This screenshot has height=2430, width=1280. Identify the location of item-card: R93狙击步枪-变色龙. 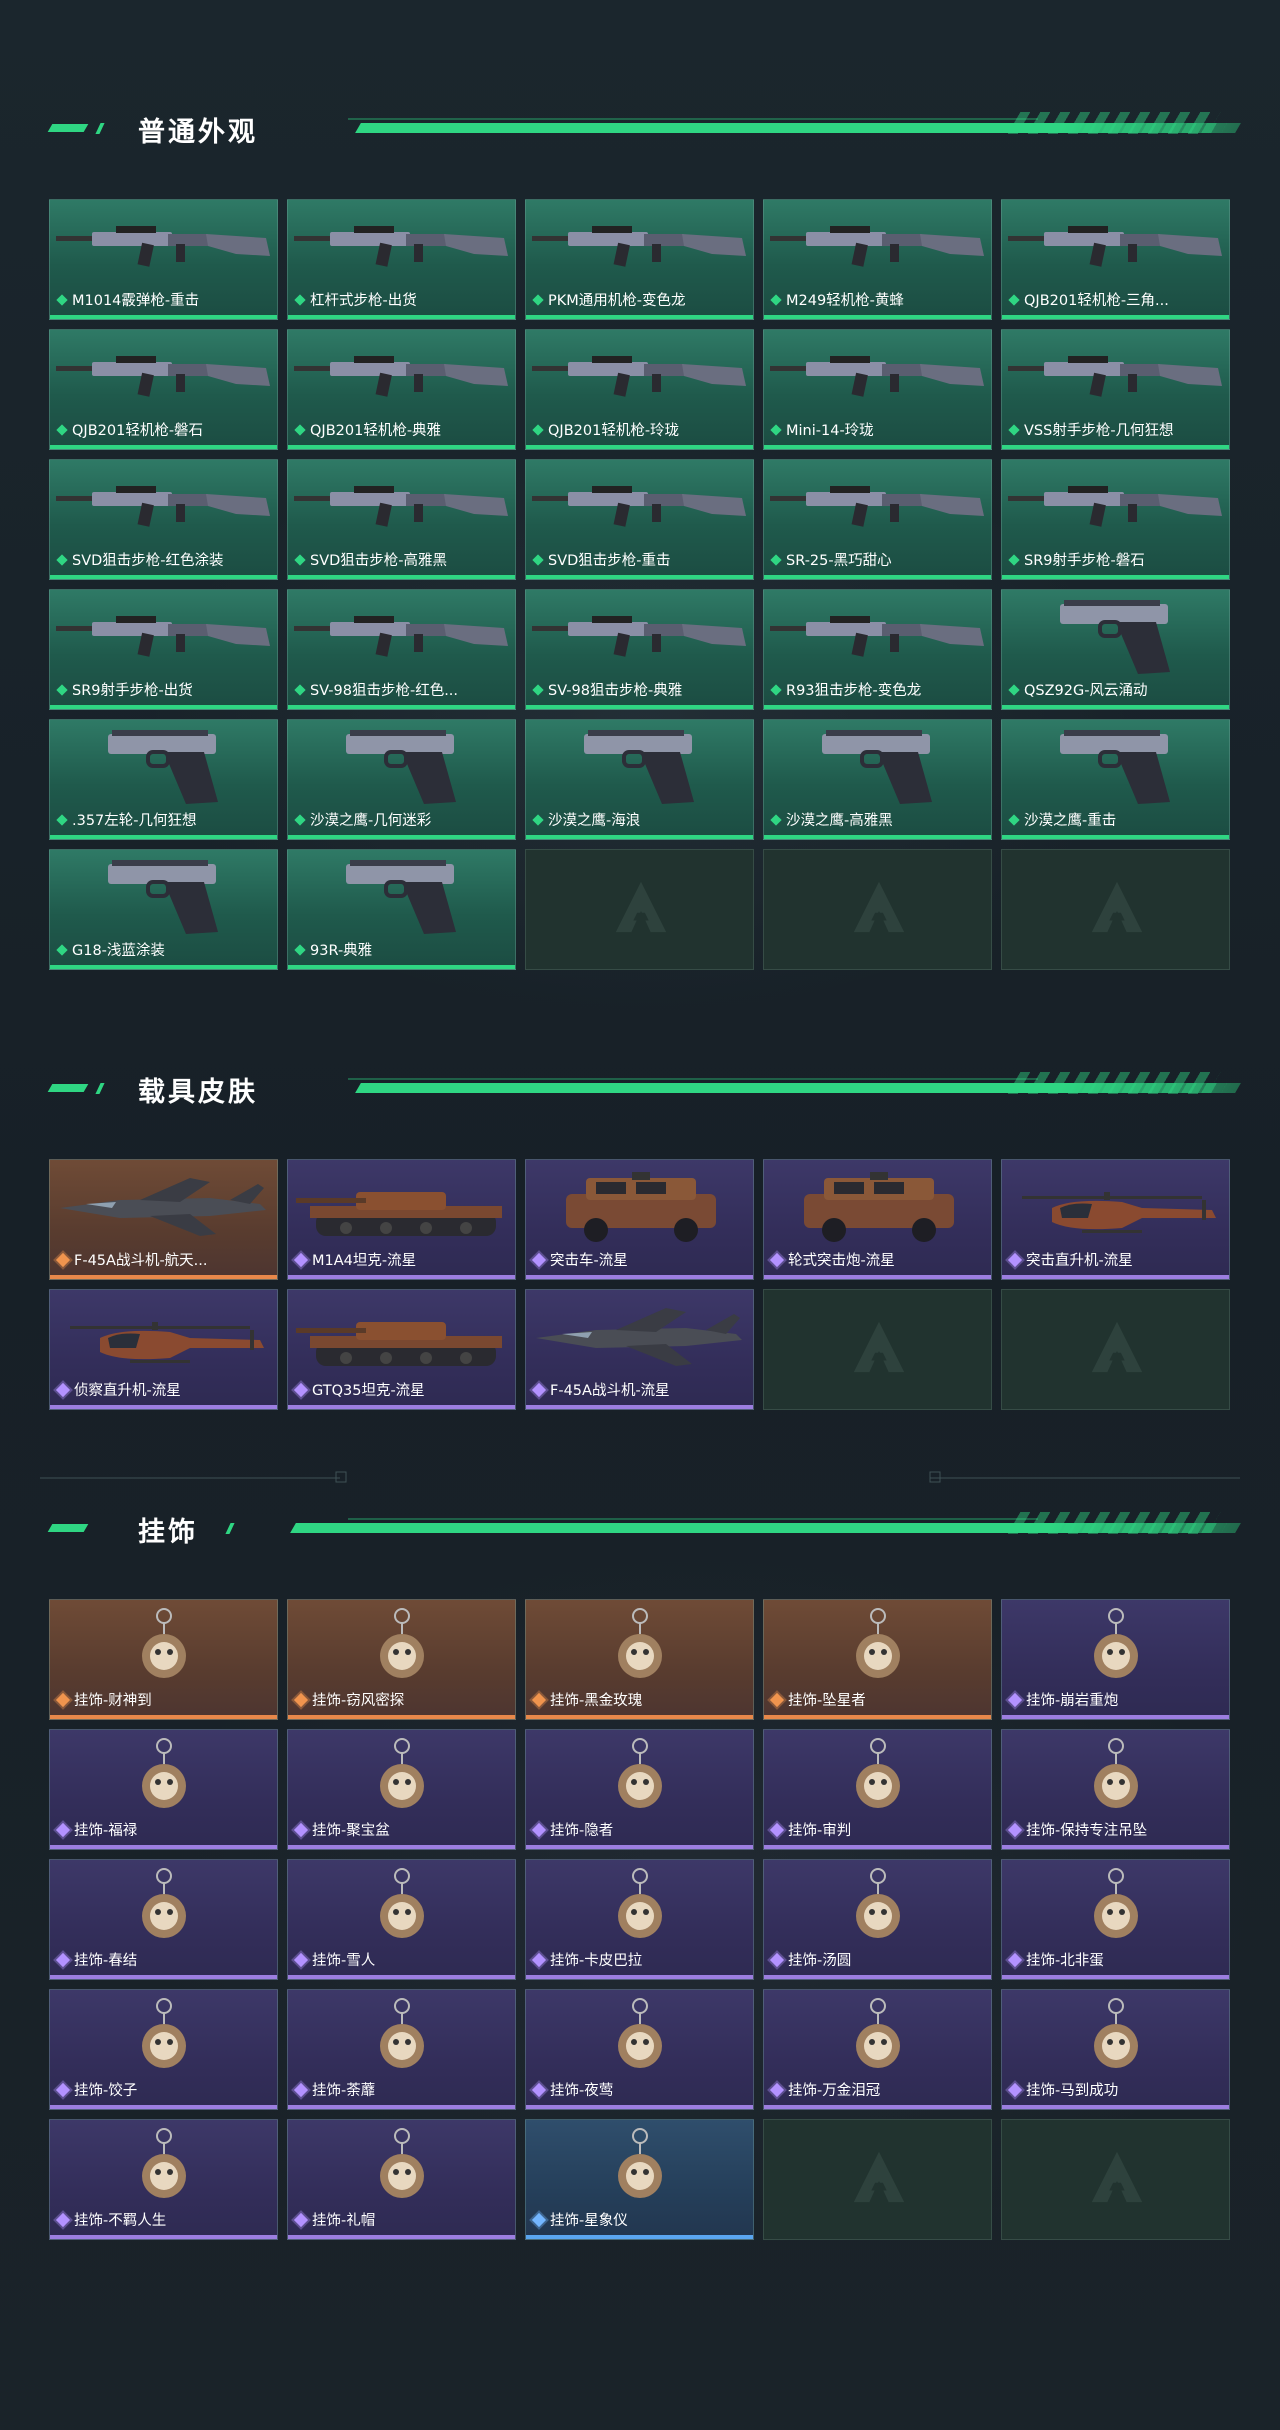
(877, 649).